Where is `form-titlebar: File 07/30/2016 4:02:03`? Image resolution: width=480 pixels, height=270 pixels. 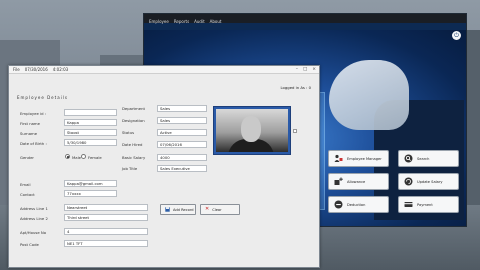 form-titlebar: File 07/30/2016 4:02:03 is located at coordinates (164, 70).